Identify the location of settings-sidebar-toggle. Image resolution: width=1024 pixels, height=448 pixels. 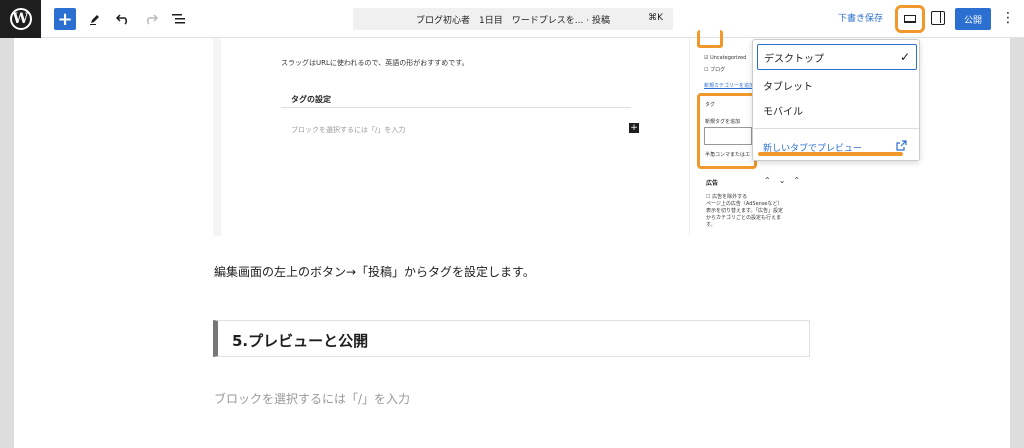
(938, 18).